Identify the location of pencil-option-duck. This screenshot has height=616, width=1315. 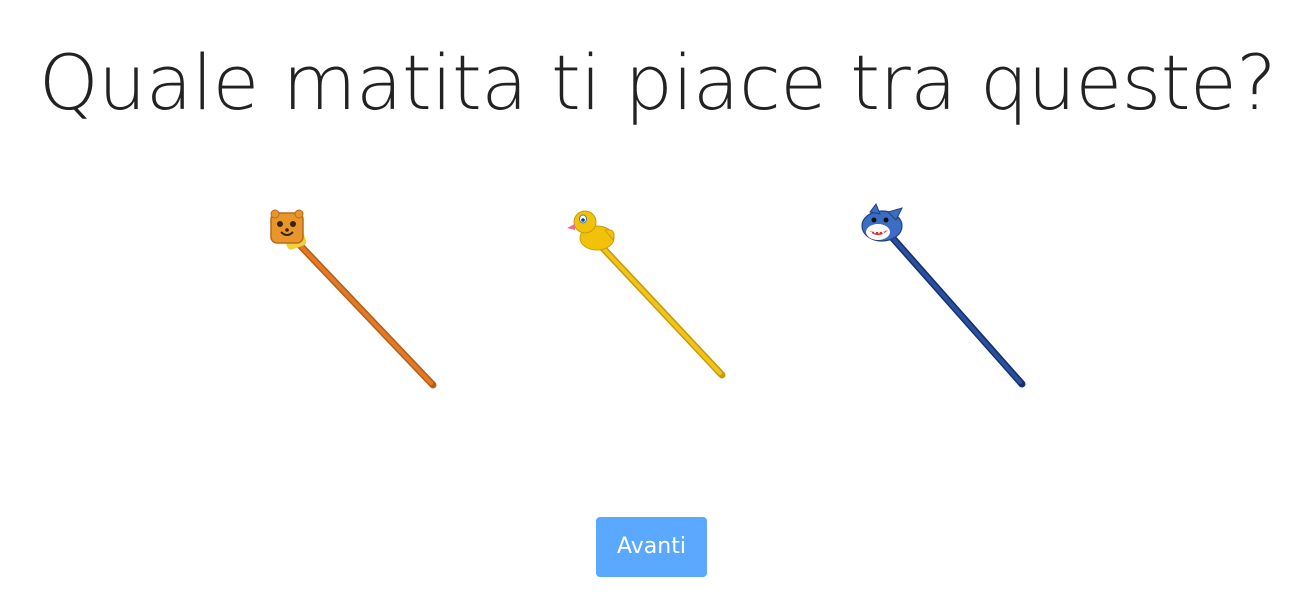
(647, 297).